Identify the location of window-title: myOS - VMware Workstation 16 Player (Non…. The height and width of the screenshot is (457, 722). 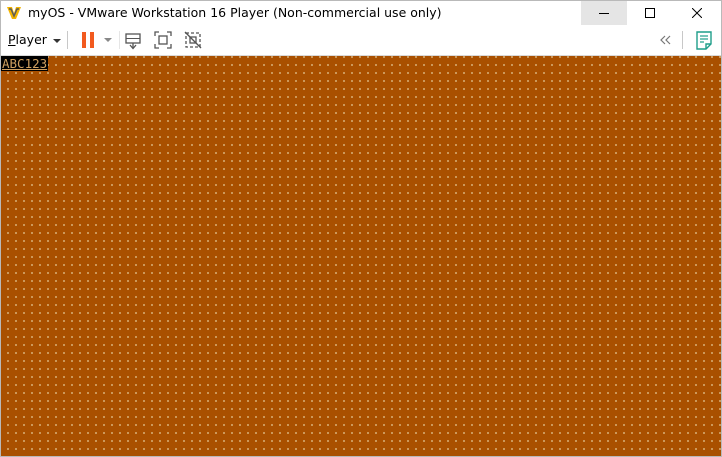
(235, 12).